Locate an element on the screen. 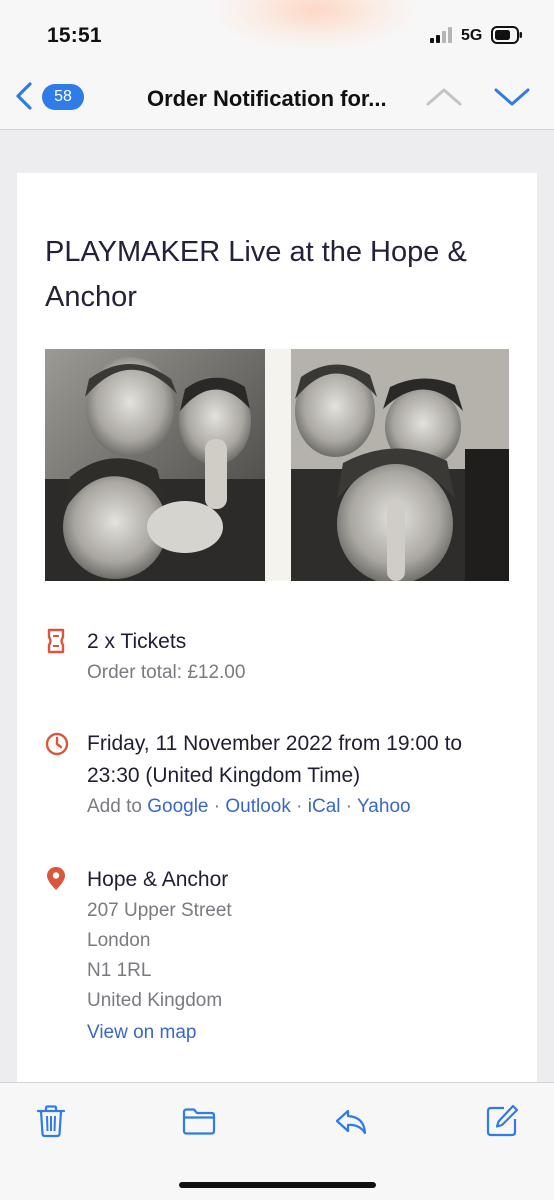 The width and height of the screenshot is (554, 1200). status-glow is located at coordinates (315, 25).